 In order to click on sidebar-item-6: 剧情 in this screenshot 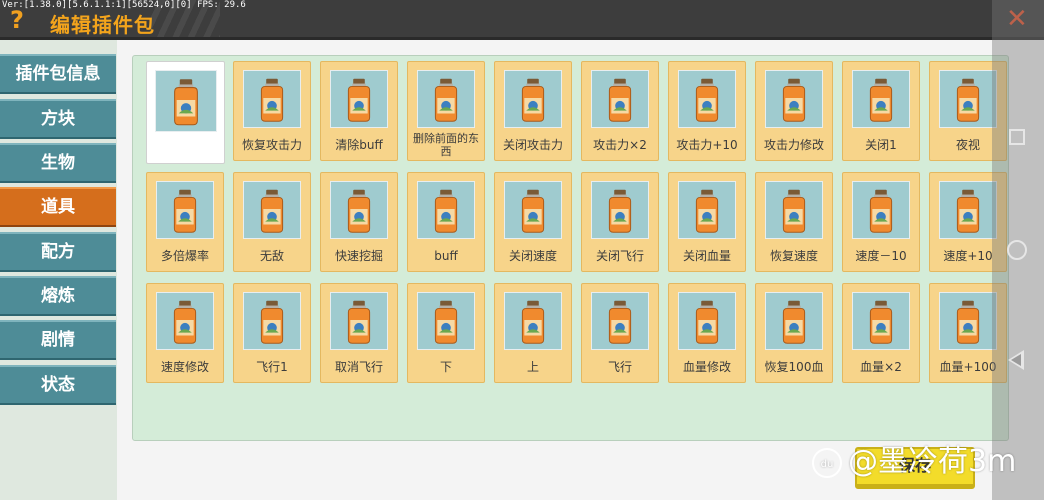, I will do `click(58, 340)`.